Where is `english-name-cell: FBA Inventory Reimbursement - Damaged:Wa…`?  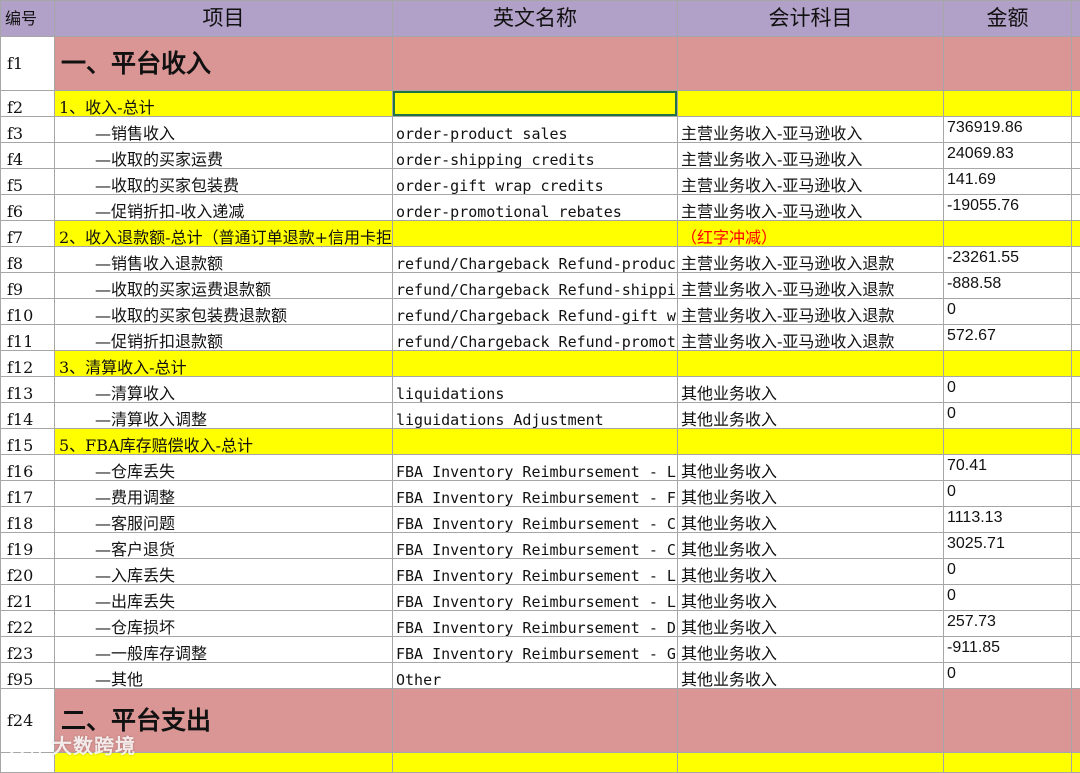 english-name-cell: FBA Inventory Reimbursement - Damaged:Wa… is located at coordinates (535, 624).